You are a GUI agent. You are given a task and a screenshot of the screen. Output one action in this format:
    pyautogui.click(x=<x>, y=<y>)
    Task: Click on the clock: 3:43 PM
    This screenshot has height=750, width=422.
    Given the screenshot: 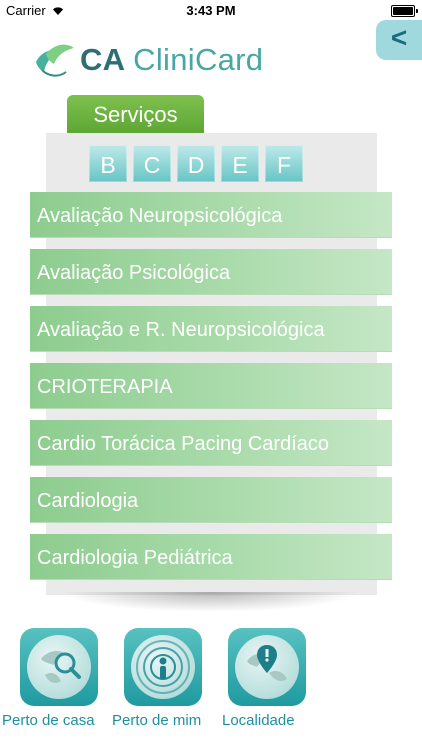 What is the action you would take?
    pyautogui.click(x=211, y=10)
    